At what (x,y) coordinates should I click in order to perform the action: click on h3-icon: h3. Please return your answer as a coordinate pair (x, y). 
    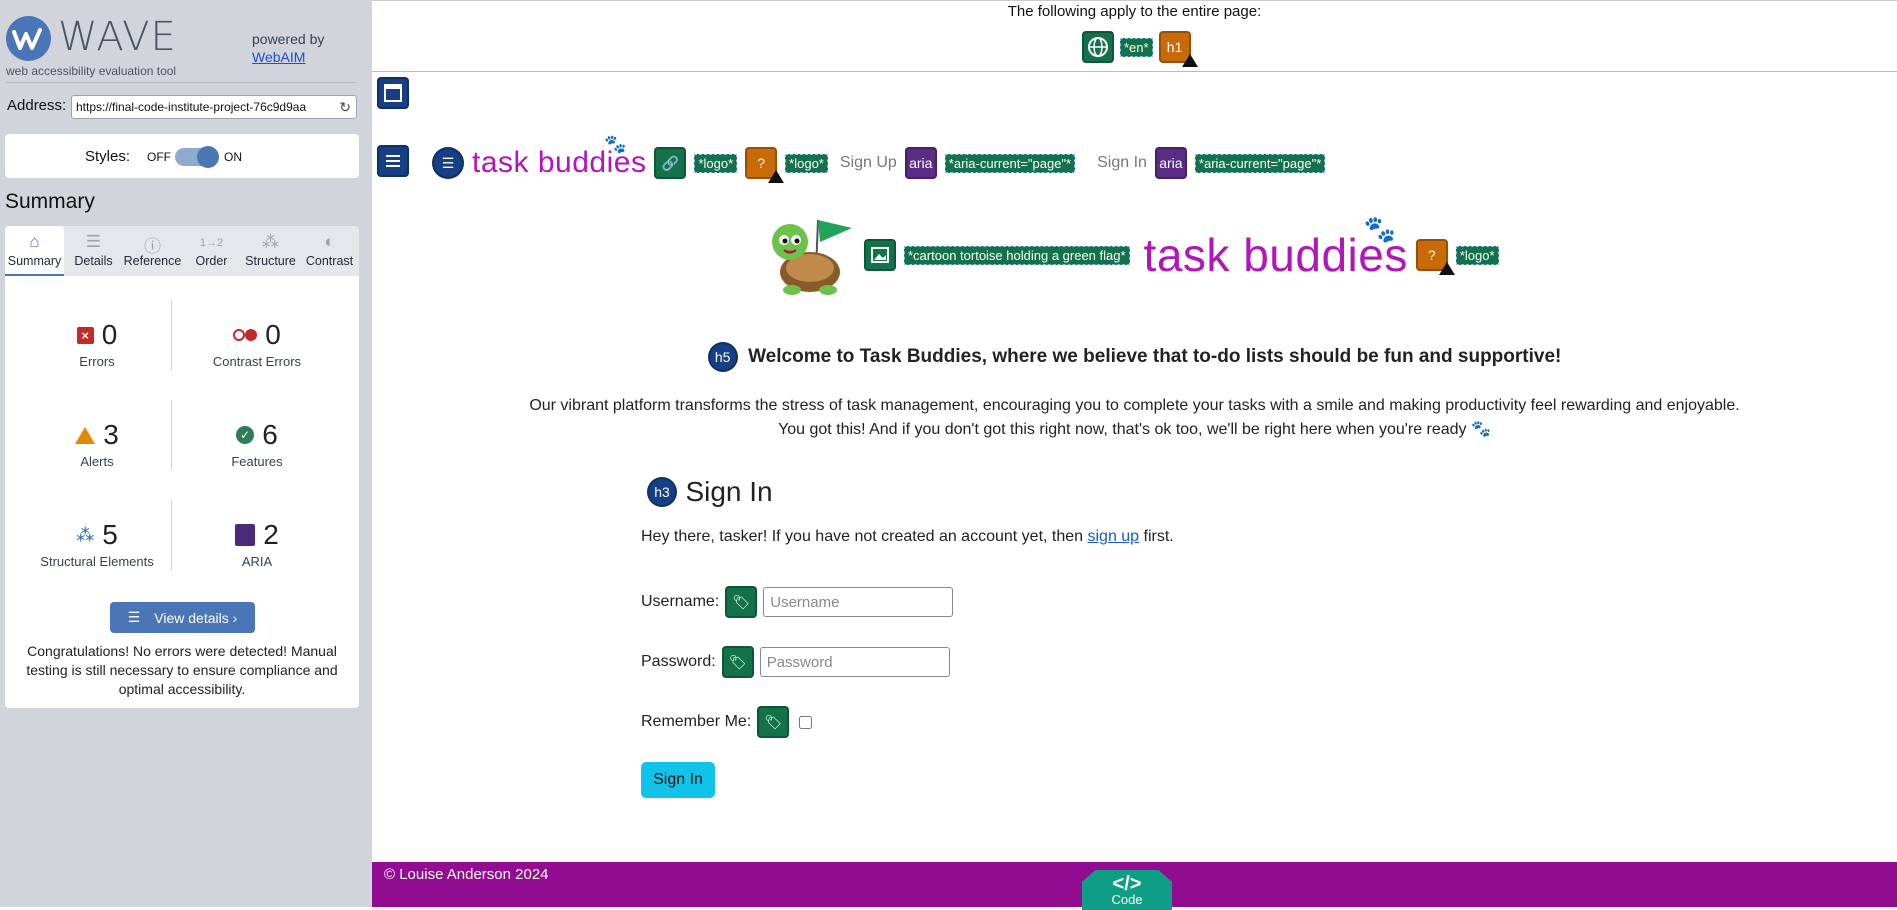
    Looking at the image, I should click on (662, 492).